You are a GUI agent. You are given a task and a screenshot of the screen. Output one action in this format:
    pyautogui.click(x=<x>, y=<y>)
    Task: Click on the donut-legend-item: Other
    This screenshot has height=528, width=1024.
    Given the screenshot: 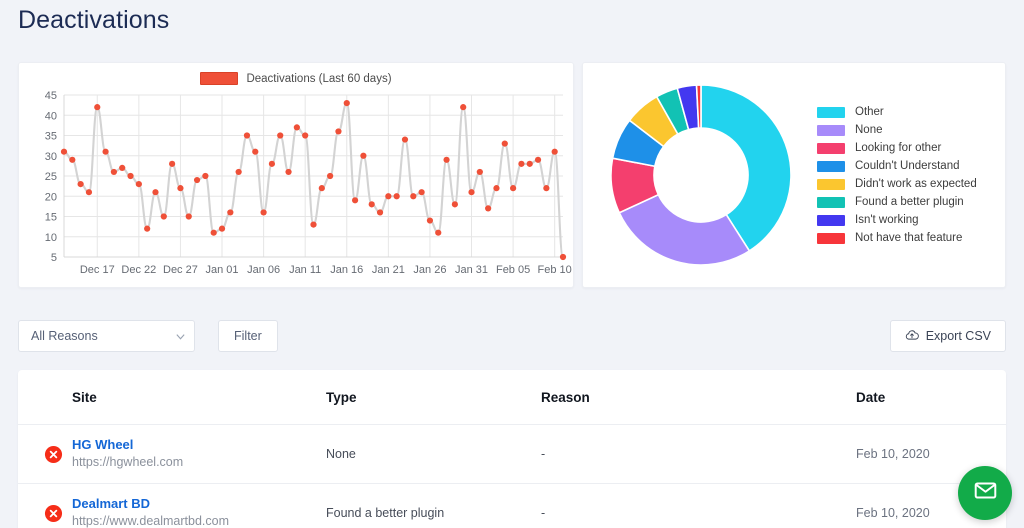 What is the action you would take?
    pyautogui.click(x=897, y=112)
    